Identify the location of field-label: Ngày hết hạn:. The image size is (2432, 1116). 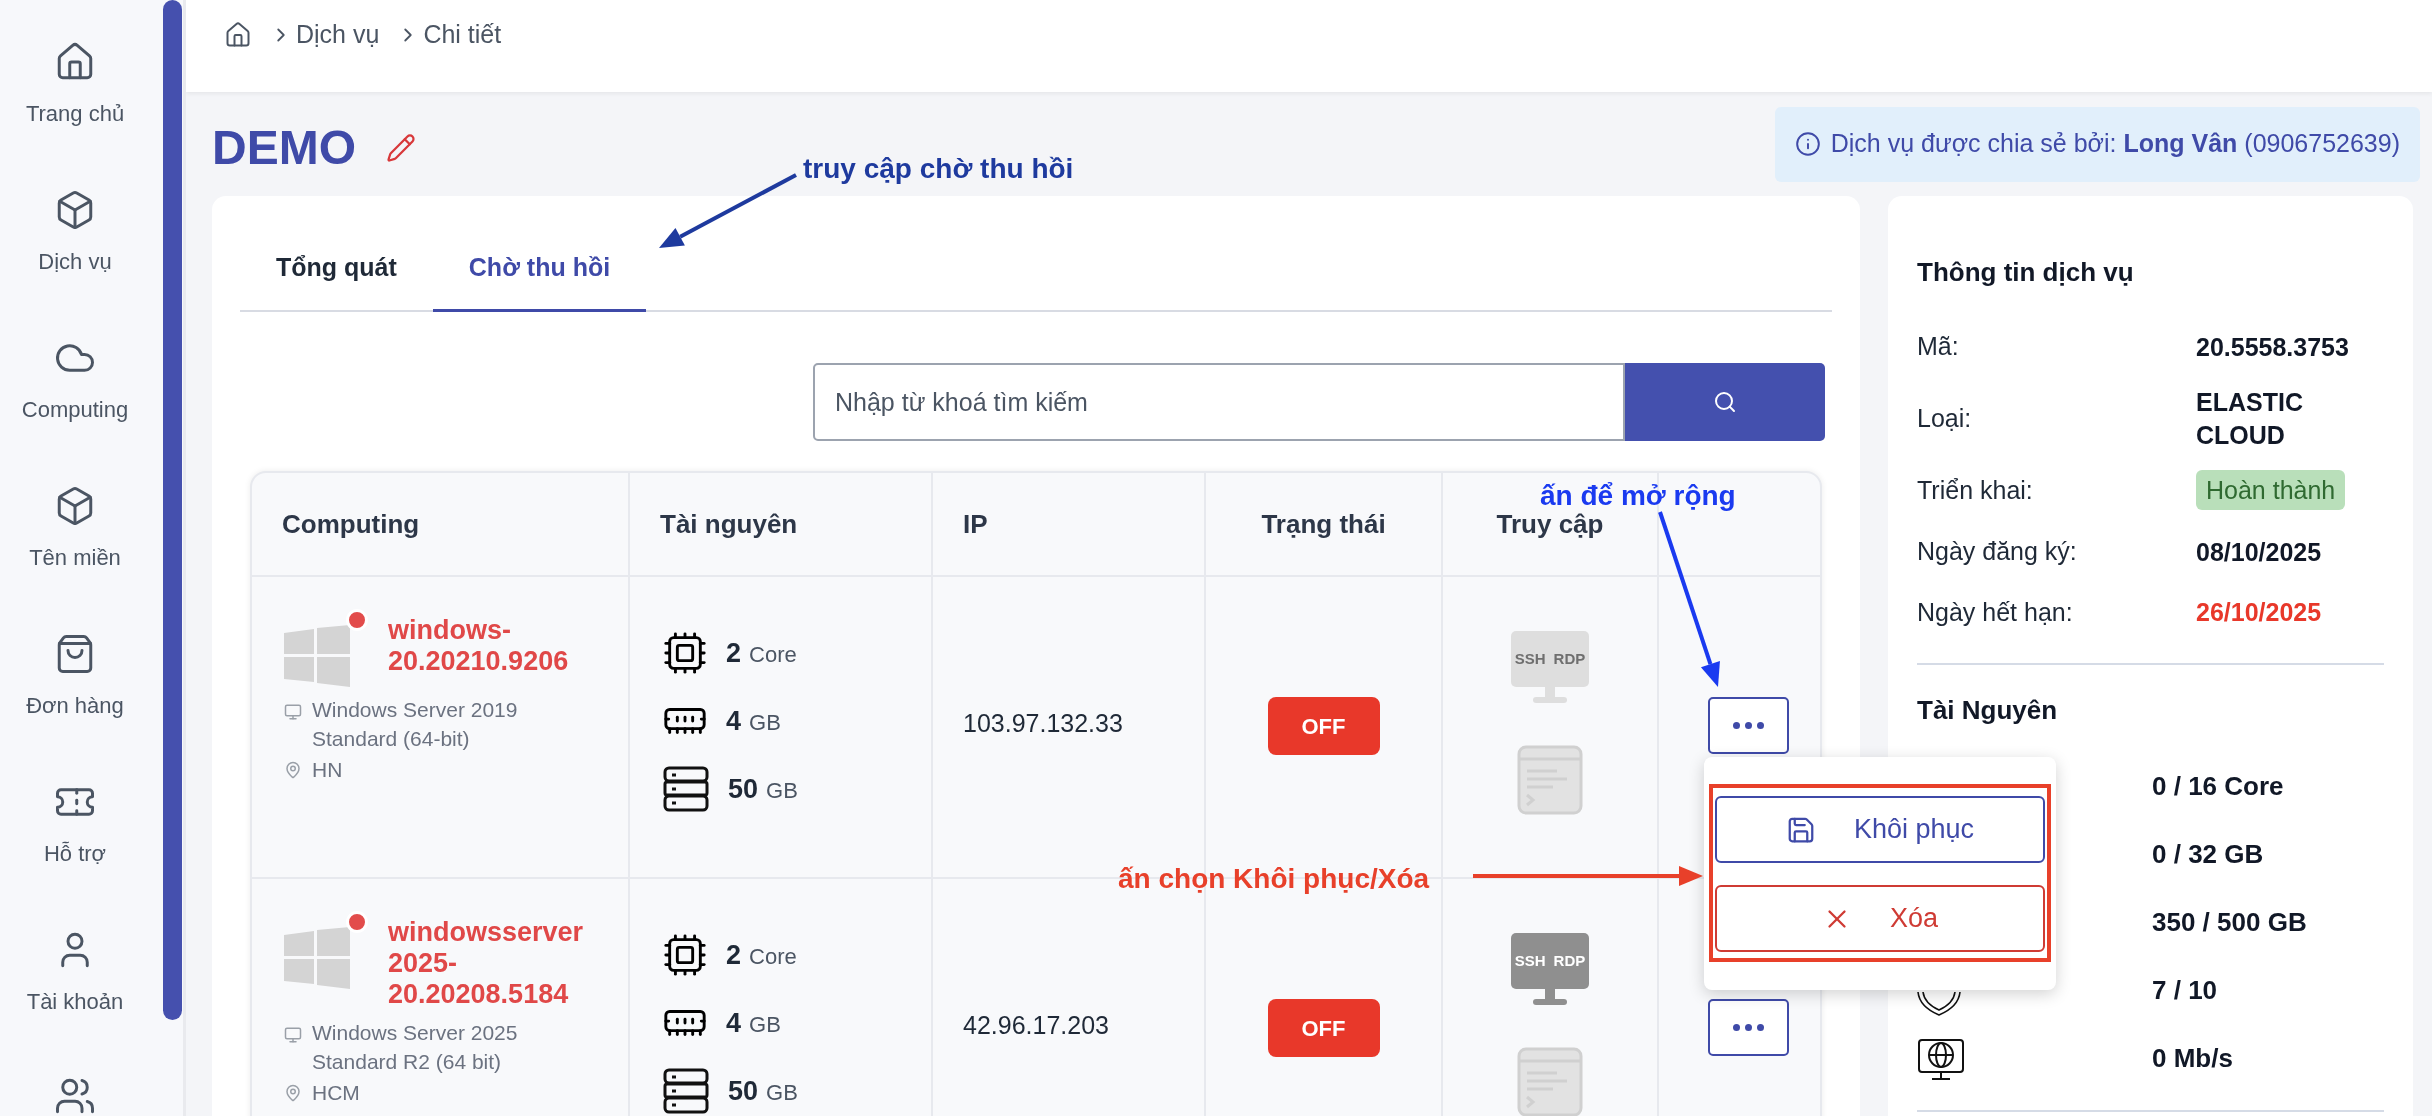
(1995, 613).